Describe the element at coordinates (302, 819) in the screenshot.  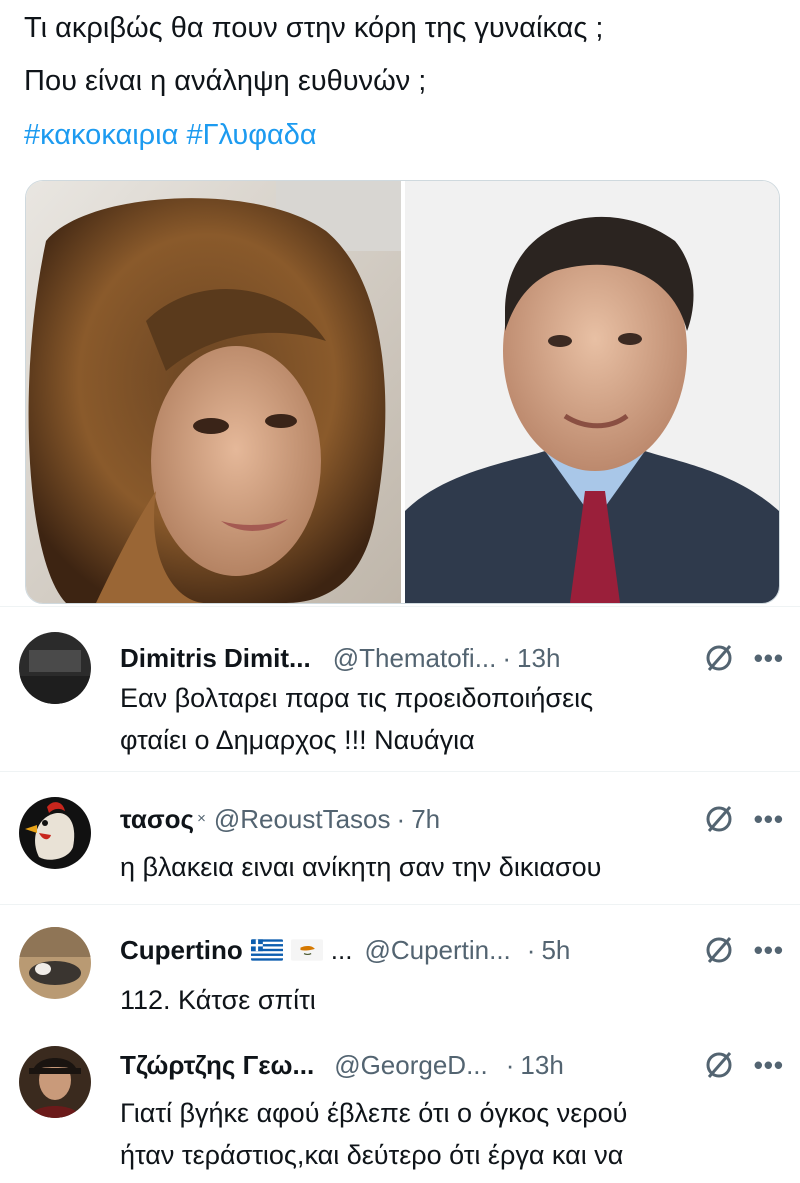
I see `reply-handle: @ReoustTasos` at that location.